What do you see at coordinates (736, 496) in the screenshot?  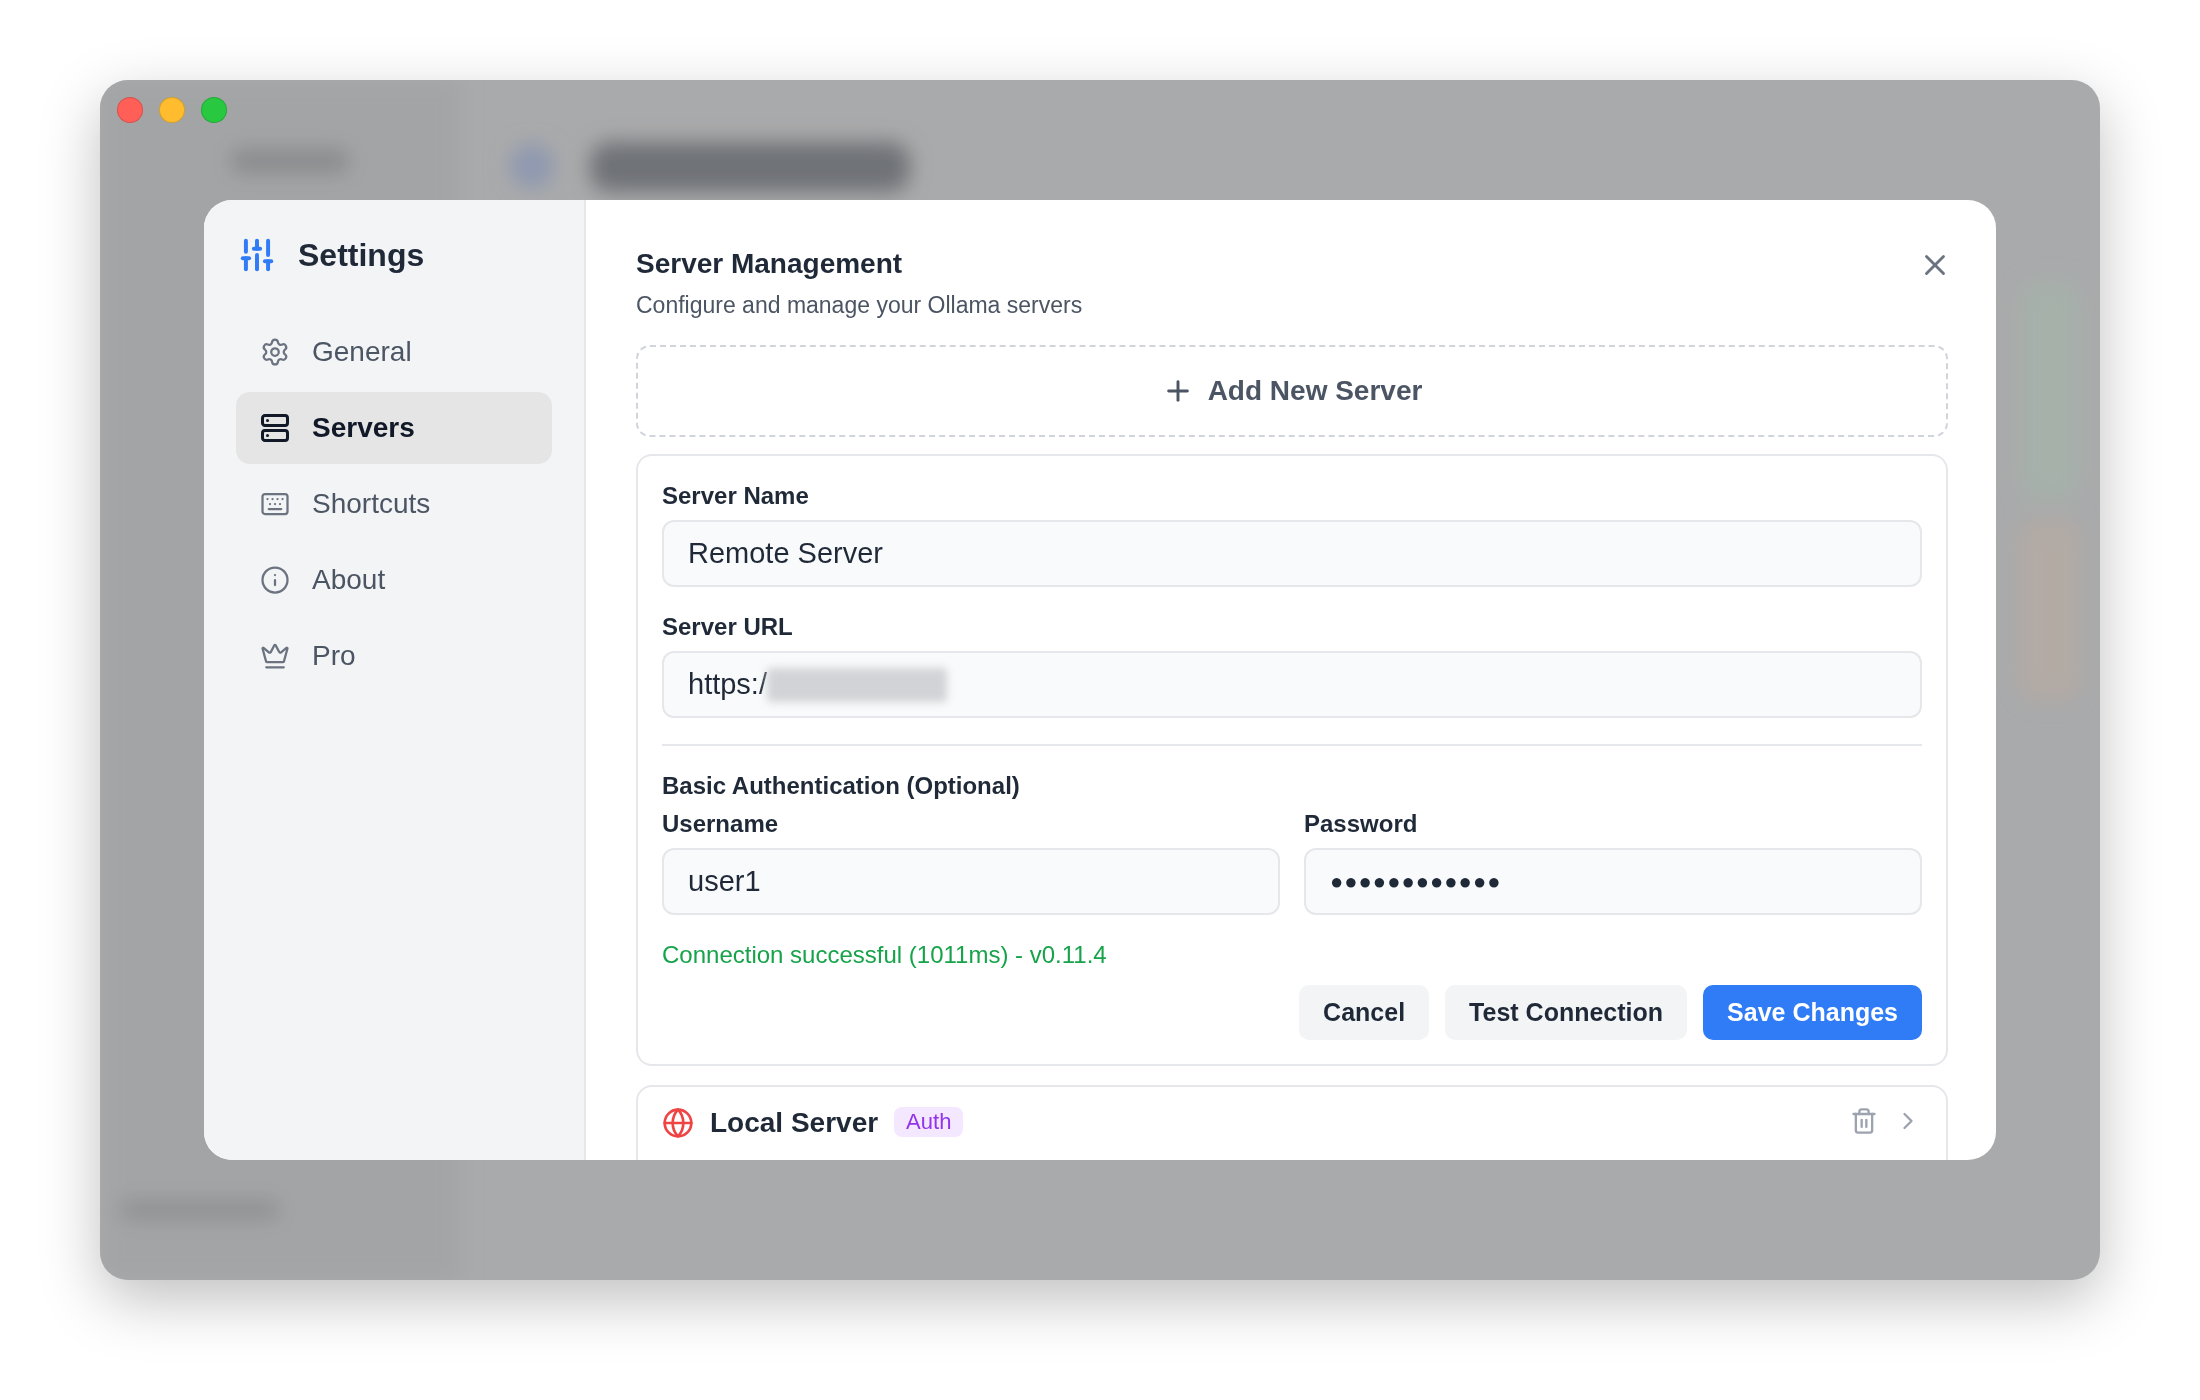 I see `field-label: Server Name` at bounding box center [736, 496].